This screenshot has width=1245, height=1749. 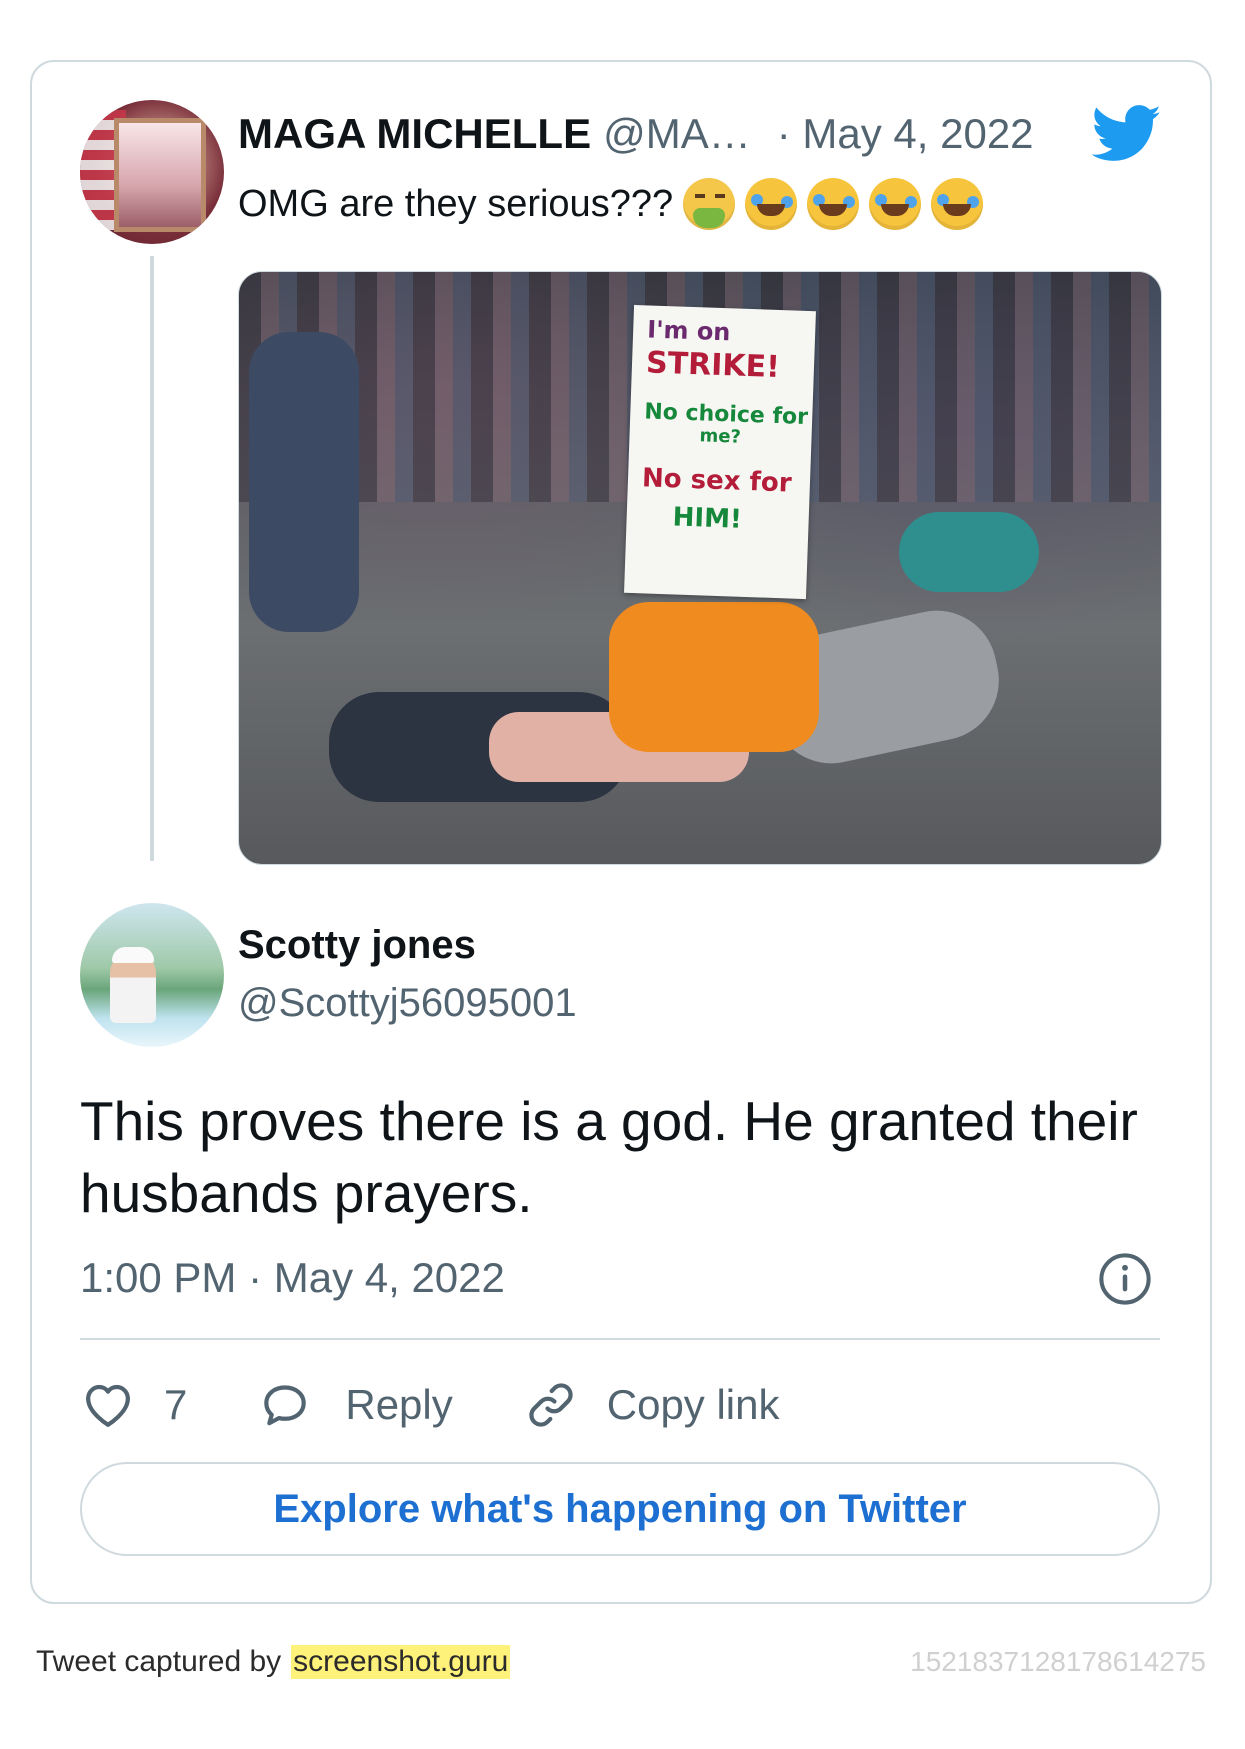 I want to click on cap-shape, so click(x=133, y=955).